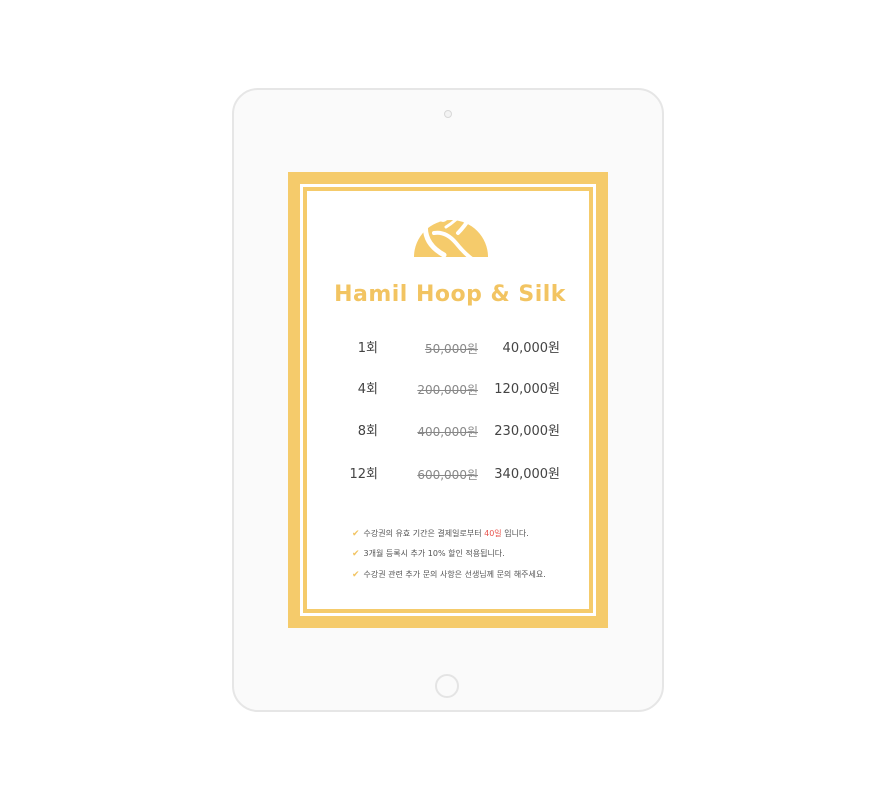 The width and height of the screenshot is (896, 800). I want to click on session-count: 8회, so click(367, 431).